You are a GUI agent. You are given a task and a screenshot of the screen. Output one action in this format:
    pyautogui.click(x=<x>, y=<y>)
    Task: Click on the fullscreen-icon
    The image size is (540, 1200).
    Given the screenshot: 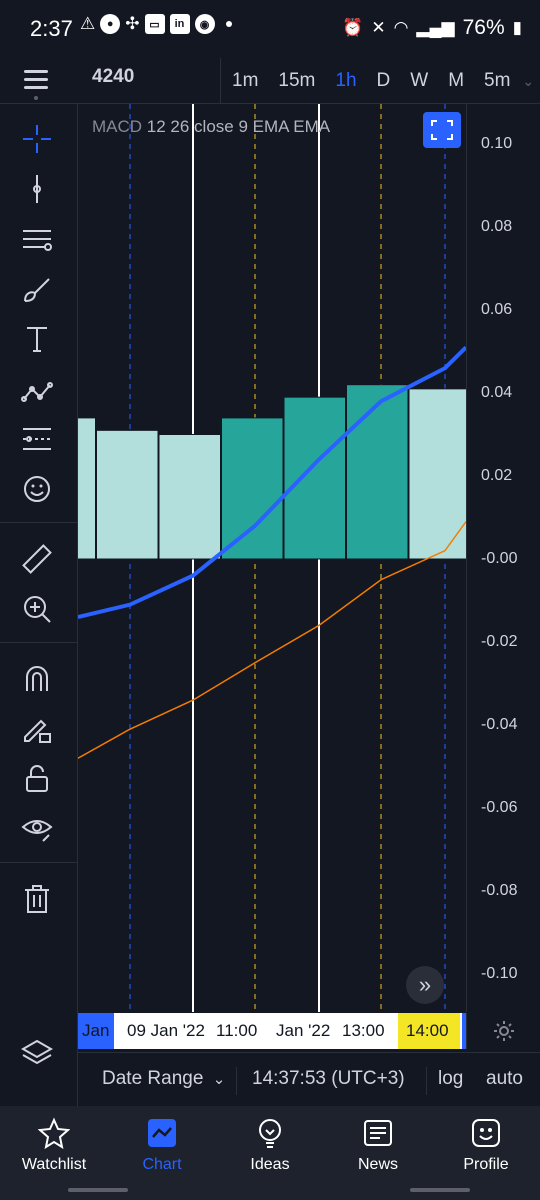 What is the action you would take?
    pyautogui.click(x=442, y=130)
    